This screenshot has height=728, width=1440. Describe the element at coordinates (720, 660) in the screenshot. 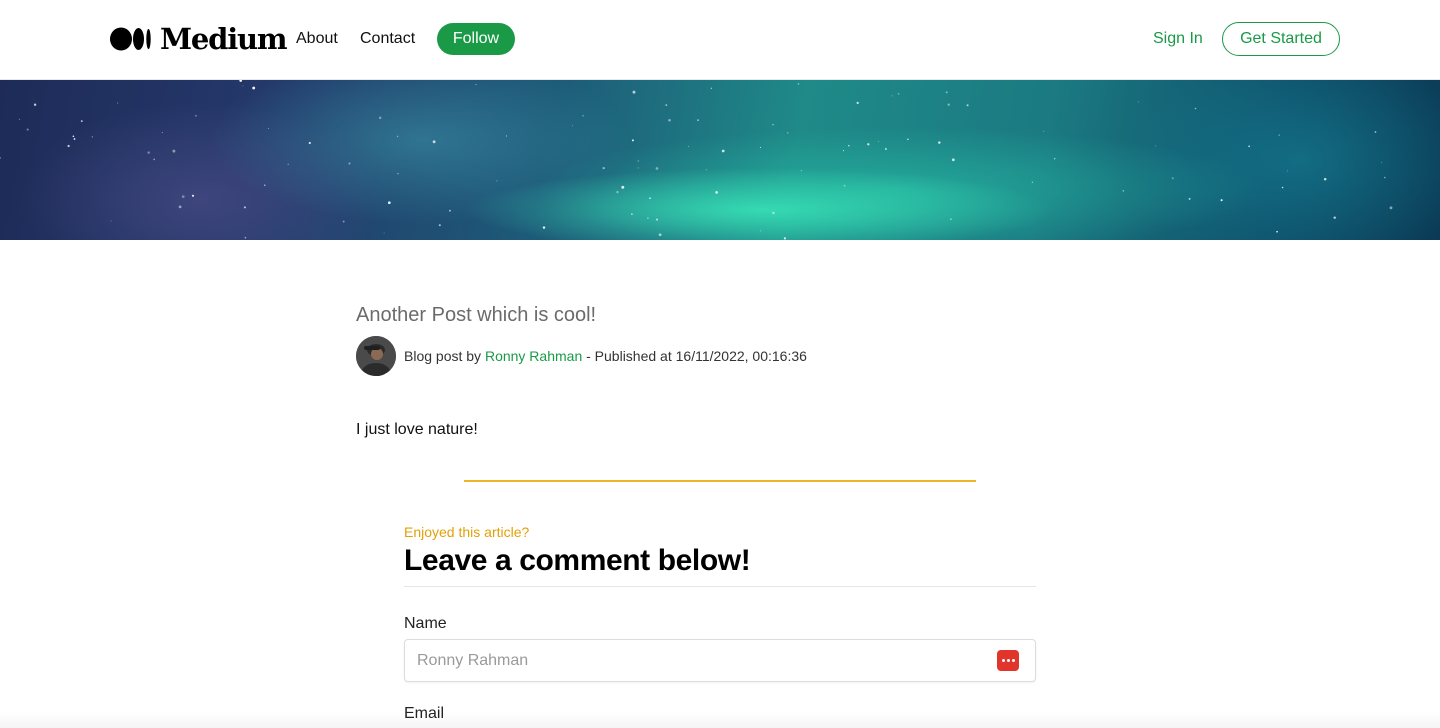

I see `name-input` at that location.